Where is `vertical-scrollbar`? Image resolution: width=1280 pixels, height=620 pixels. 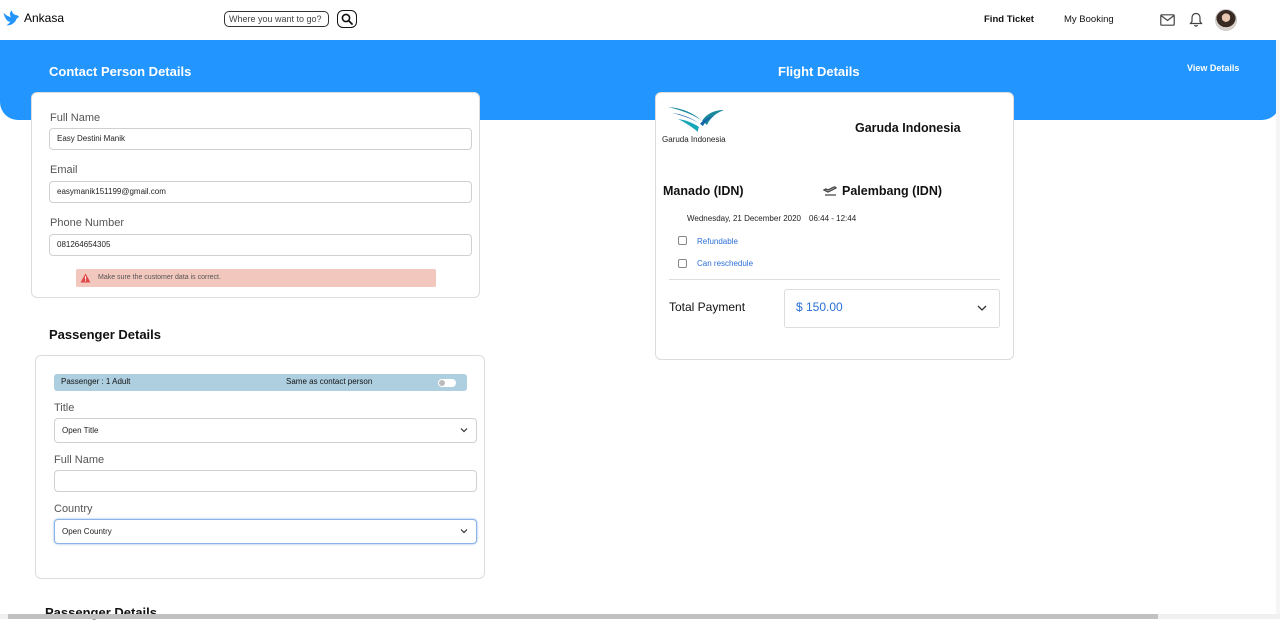
vertical-scrollbar is located at coordinates (1278, 327).